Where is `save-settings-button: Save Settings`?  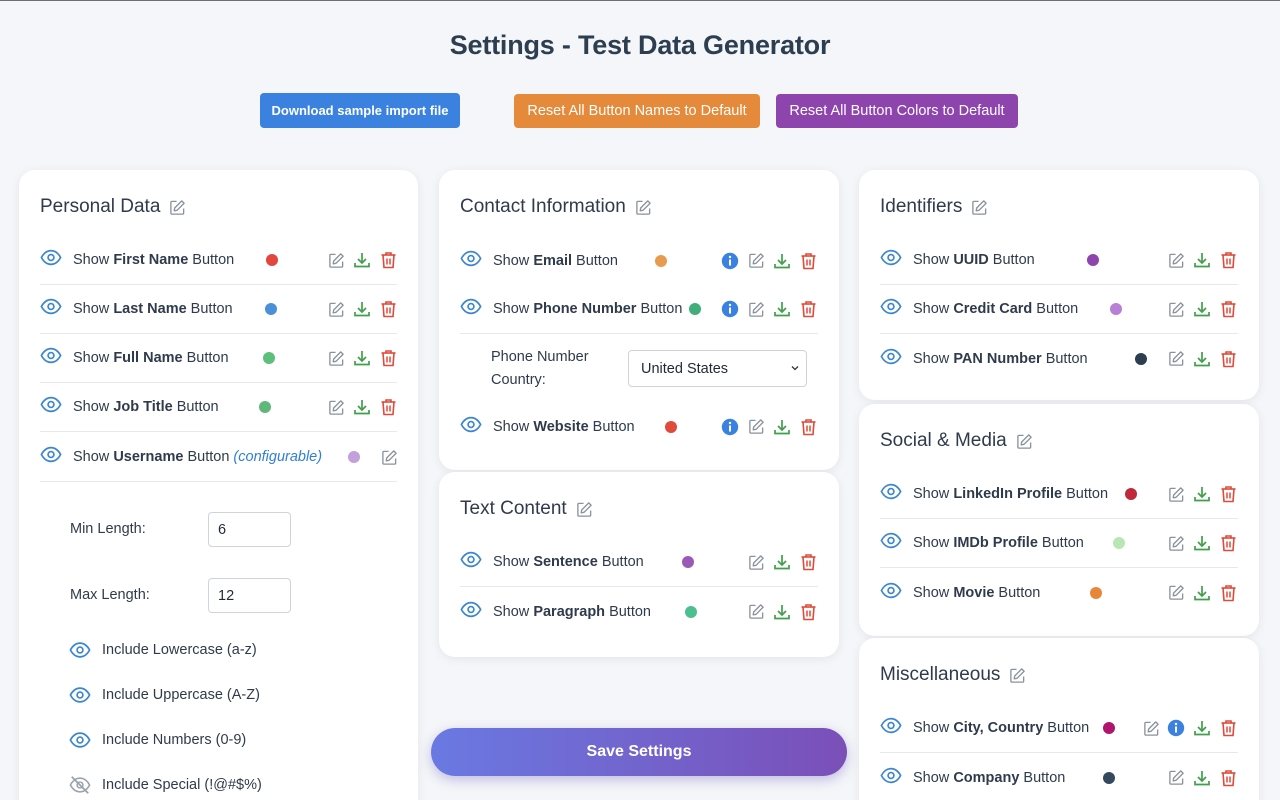 save-settings-button: Save Settings is located at coordinates (639, 752).